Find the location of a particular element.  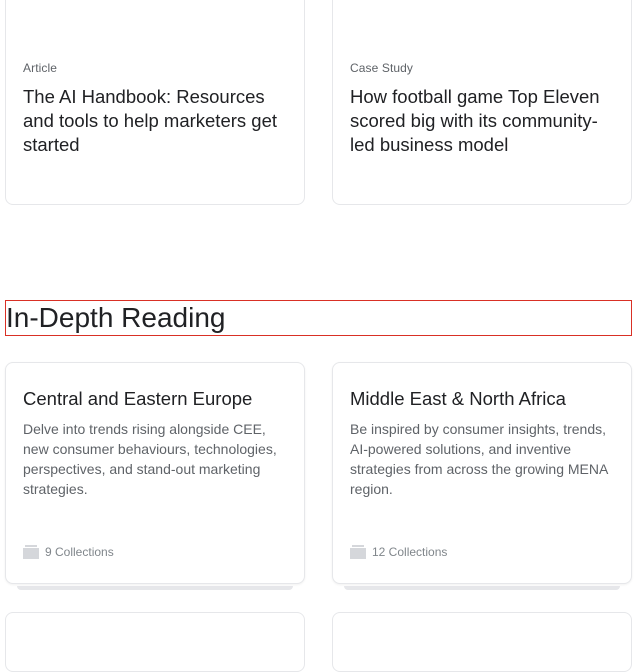

collection-title: Middle East & North Africa is located at coordinates (487, 399).